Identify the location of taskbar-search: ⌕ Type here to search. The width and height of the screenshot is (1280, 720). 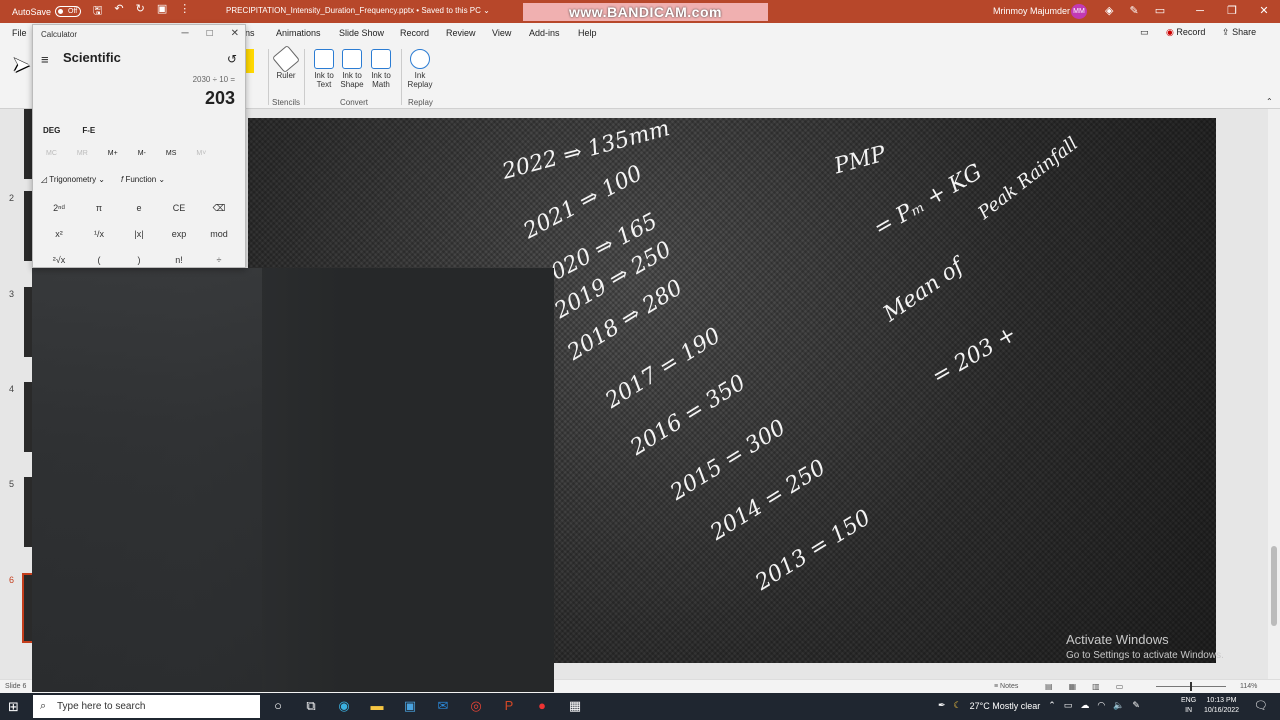
(146, 706).